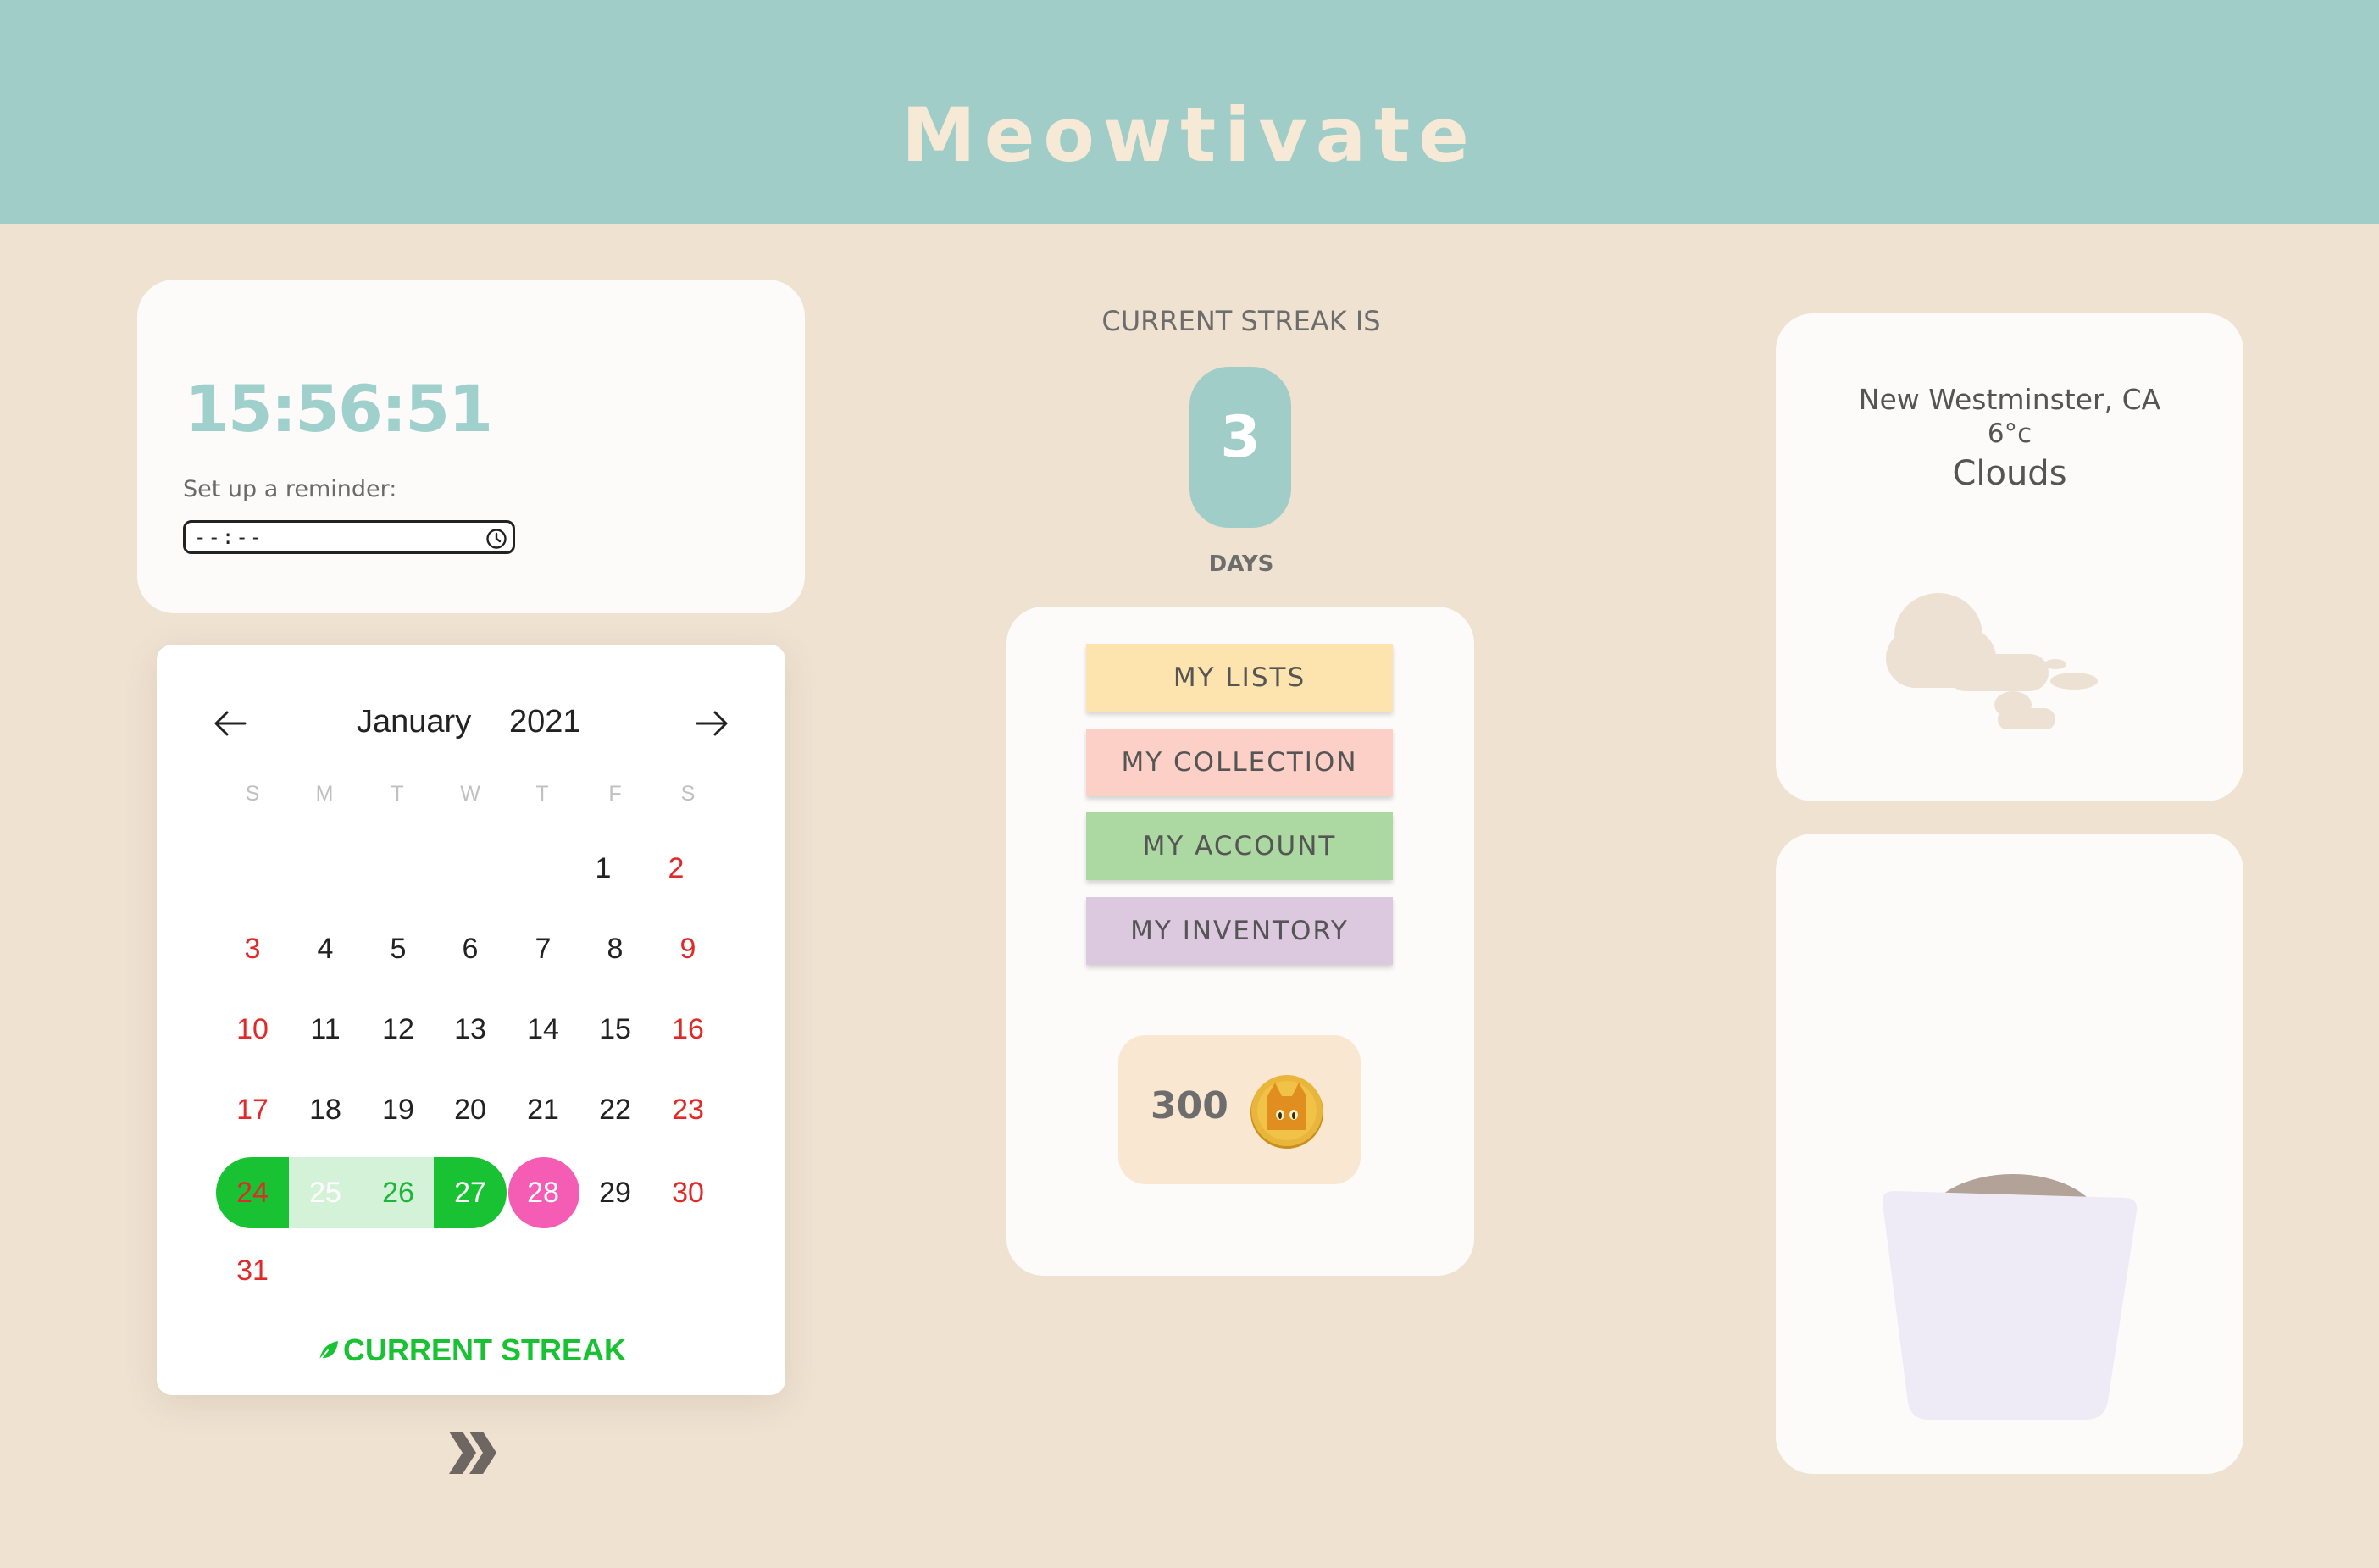 The image size is (2379, 1568). I want to click on clock-card: 15:56:51 Set up a reminder: --:--, so click(471, 446).